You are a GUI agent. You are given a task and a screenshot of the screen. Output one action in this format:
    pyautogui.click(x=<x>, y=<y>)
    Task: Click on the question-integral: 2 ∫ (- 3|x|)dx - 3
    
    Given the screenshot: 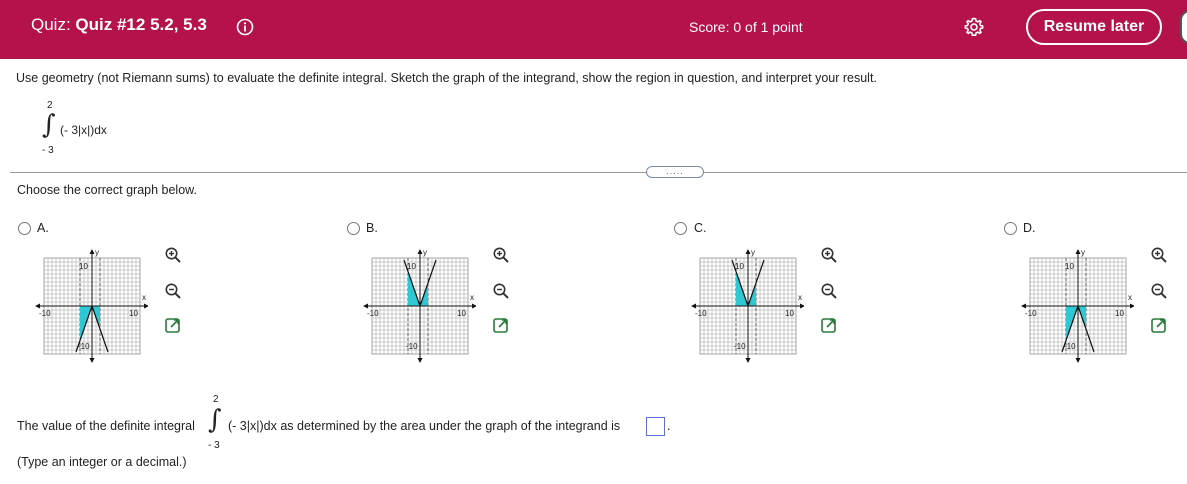 What is the action you would take?
    pyautogui.click(x=98, y=128)
    